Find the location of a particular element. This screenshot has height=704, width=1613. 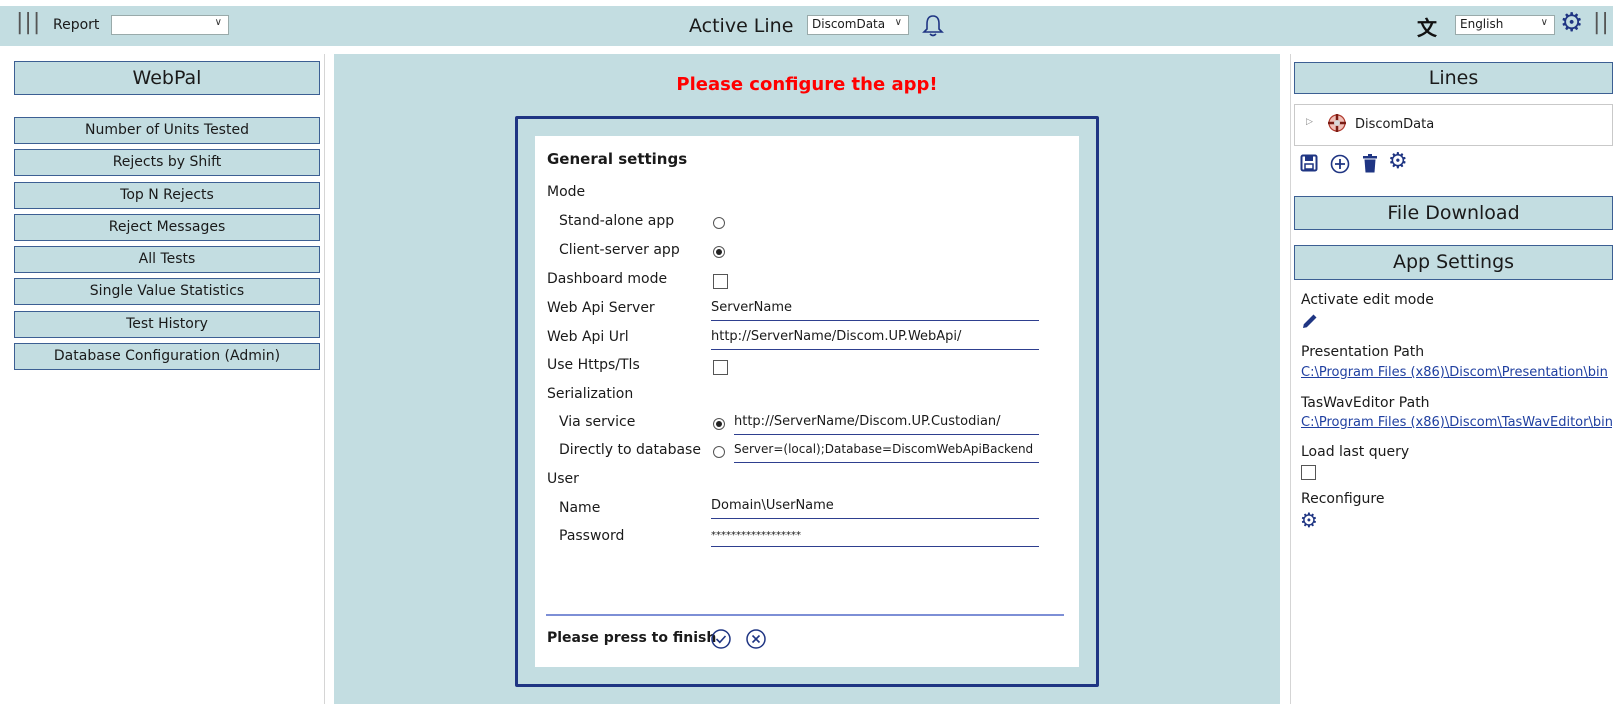

webapi-server-input: ServerName is located at coordinates (875, 310).